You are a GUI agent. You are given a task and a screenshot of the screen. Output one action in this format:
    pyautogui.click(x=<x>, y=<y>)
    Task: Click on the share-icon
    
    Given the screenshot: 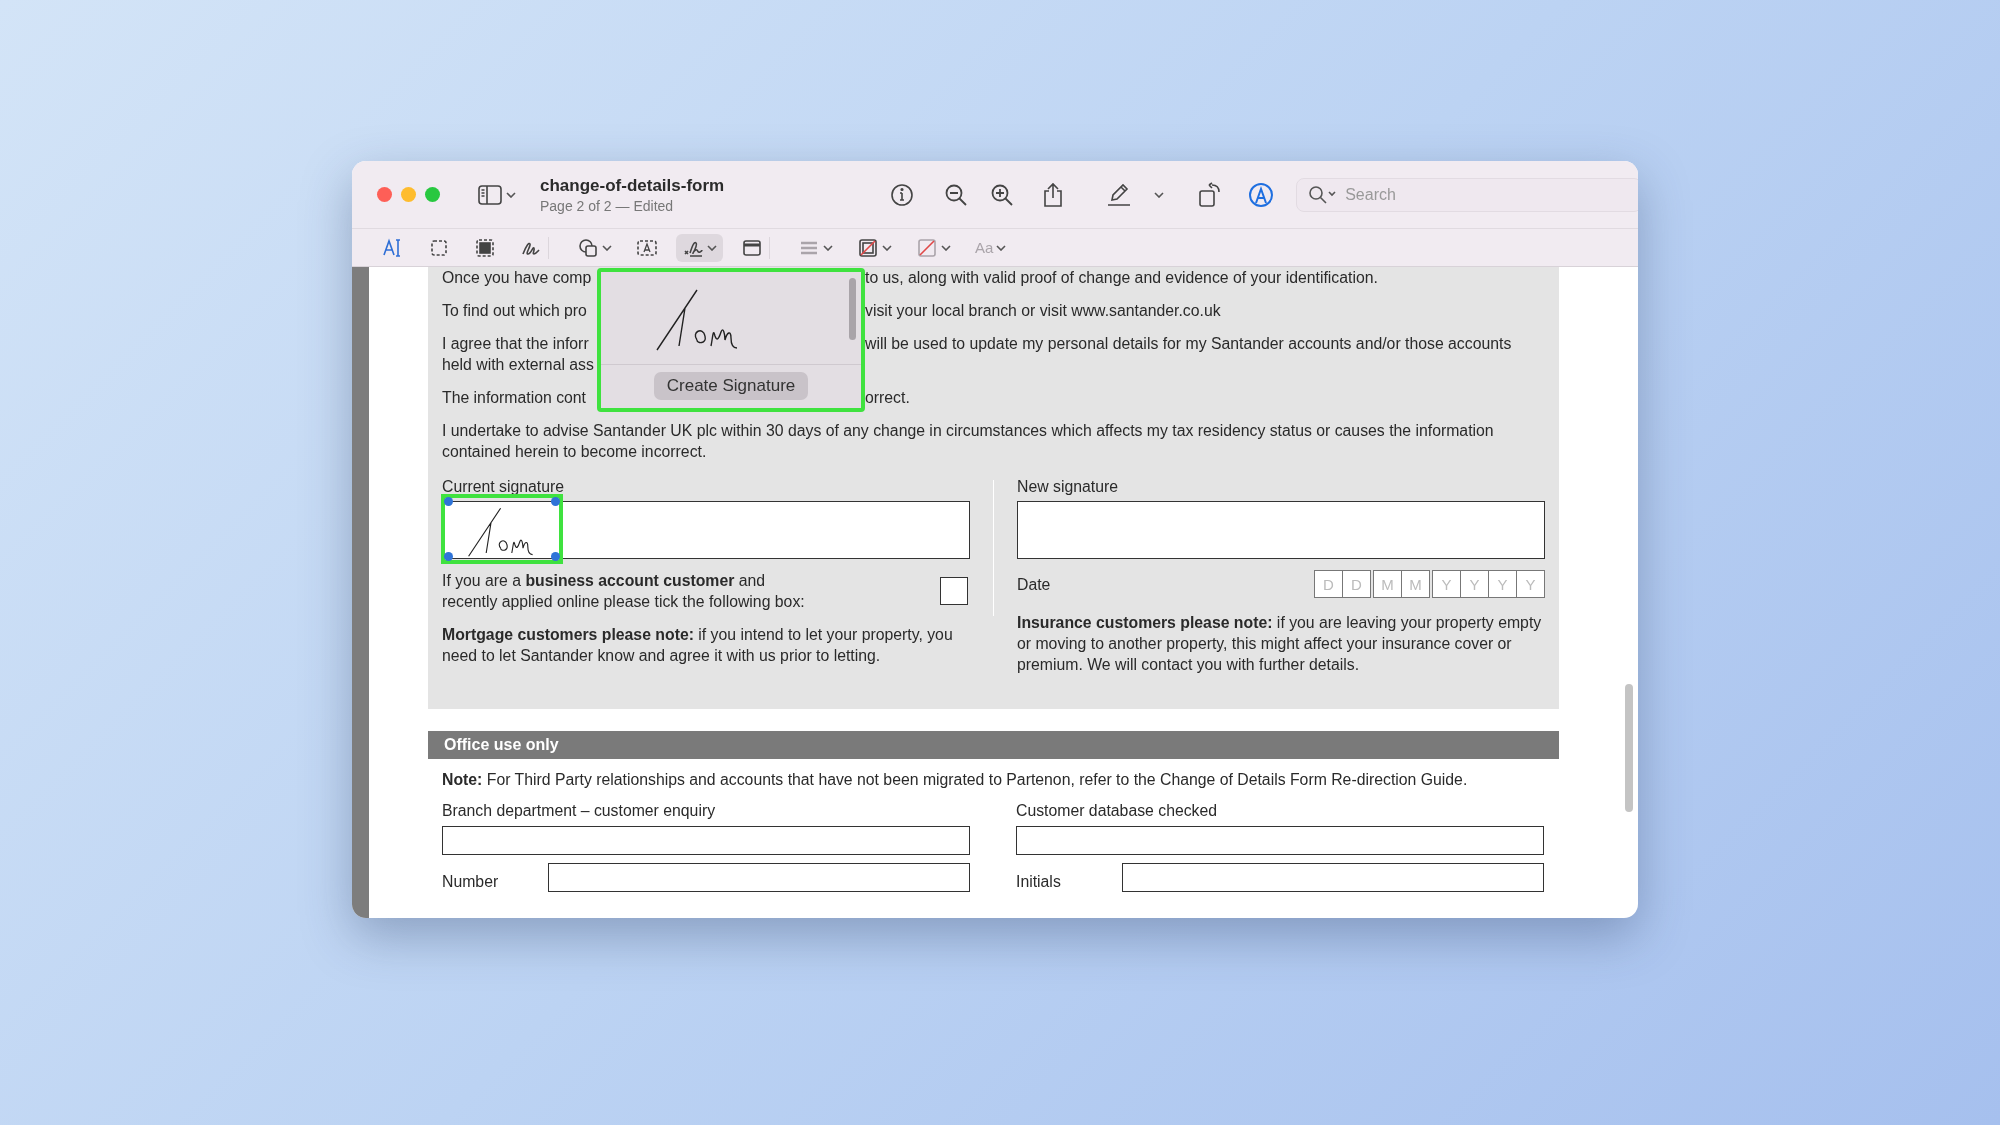 What is the action you would take?
    pyautogui.click(x=1053, y=194)
    